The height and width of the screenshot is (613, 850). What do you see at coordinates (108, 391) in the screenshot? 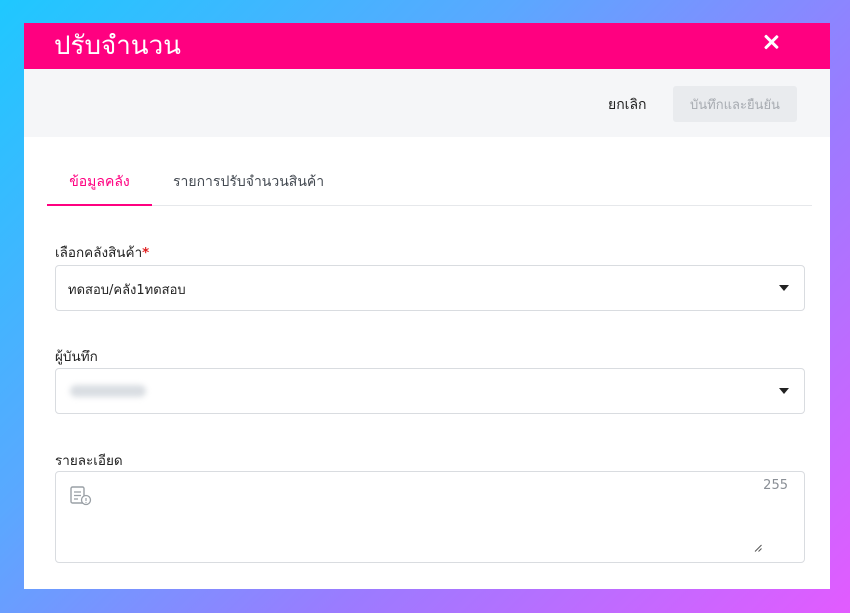
I see `recorder-value-redacted` at bounding box center [108, 391].